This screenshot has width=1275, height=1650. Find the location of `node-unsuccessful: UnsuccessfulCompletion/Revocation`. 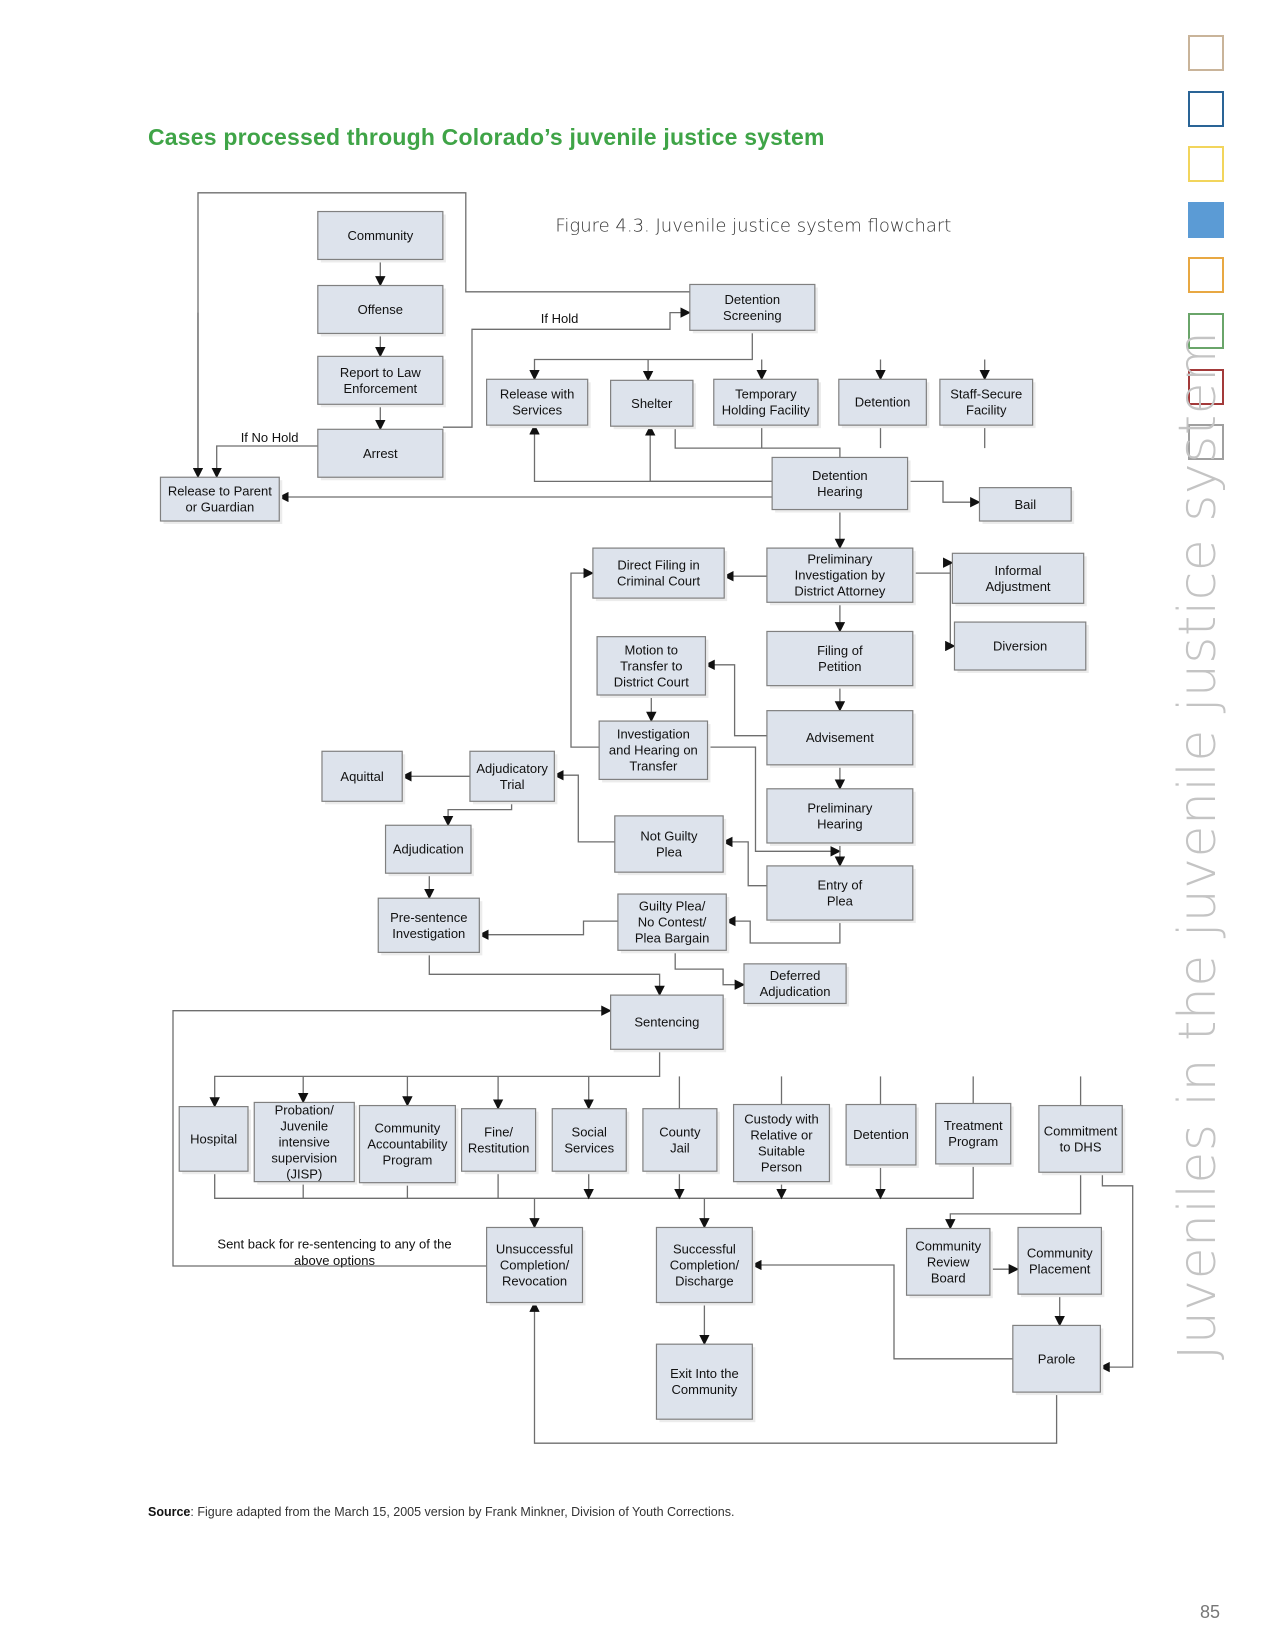

node-unsuccessful: UnsuccessfulCompletion/Revocation is located at coordinates (536, 1266).